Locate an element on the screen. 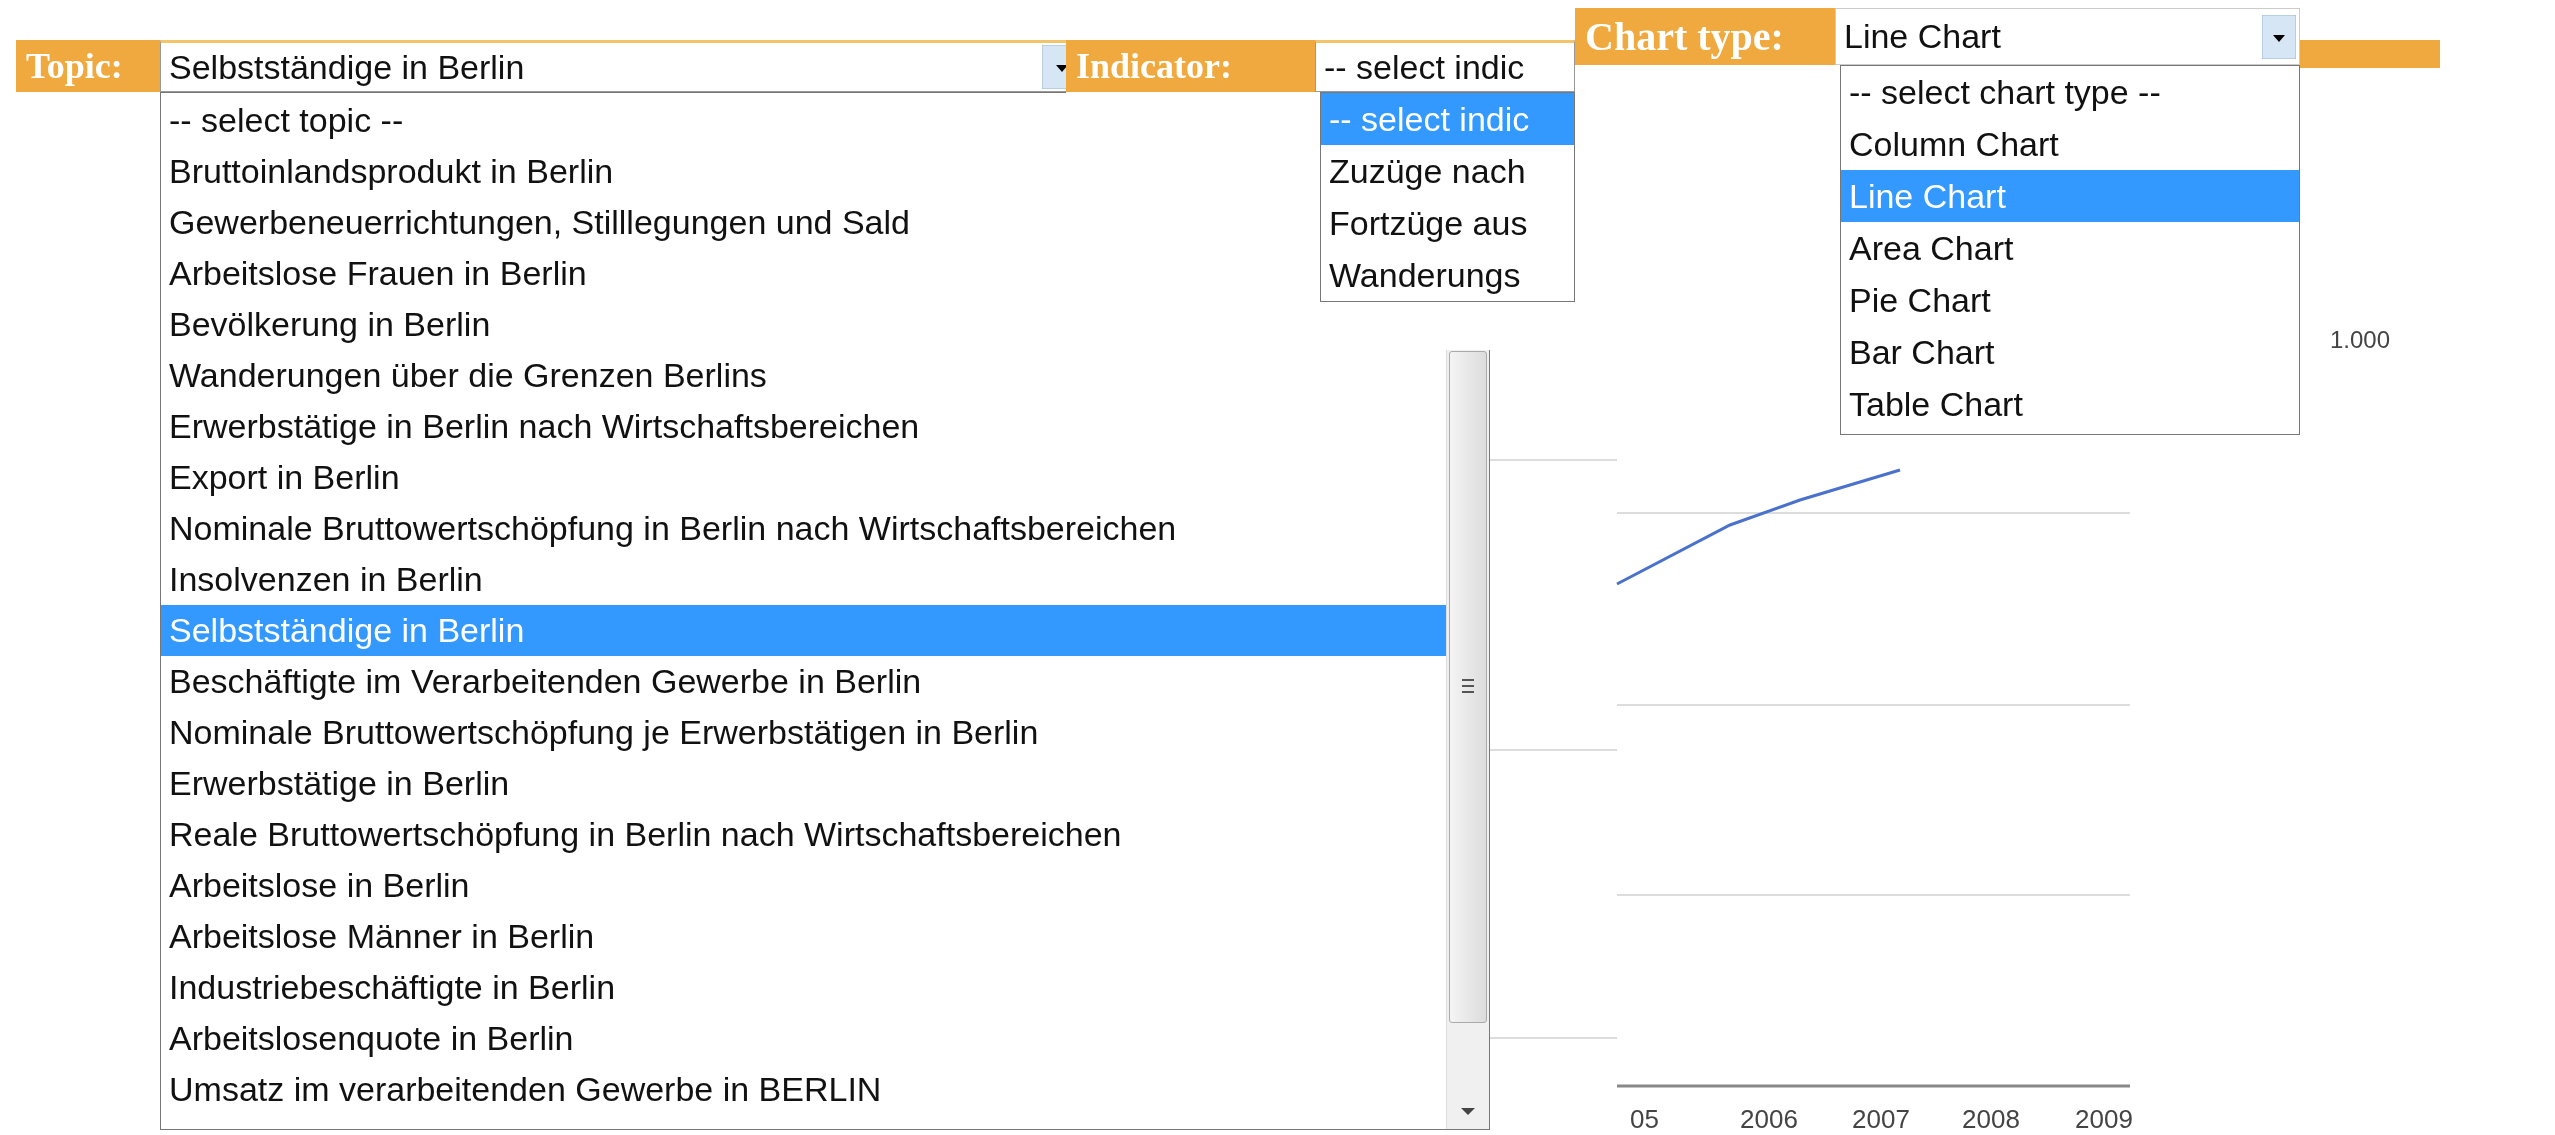 The width and height of the screenshot is (2555, 1135). axis-label: 1.000 is located at coordinates (2360, 340).